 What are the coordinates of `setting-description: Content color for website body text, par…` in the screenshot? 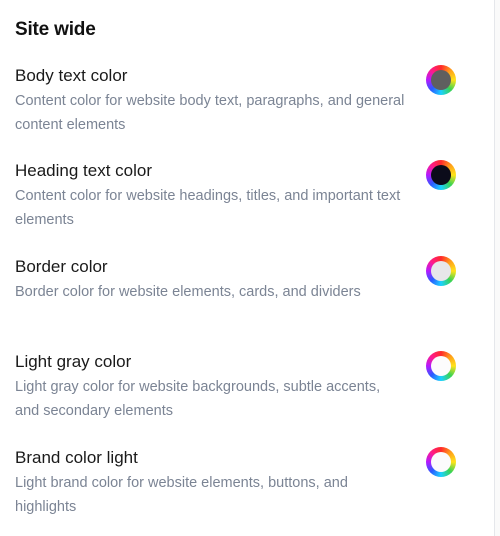 It's located at (210, 113).